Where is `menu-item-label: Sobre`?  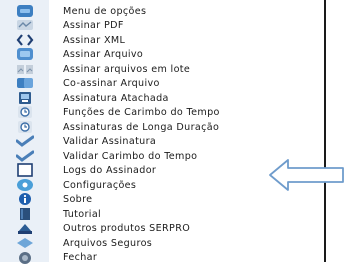
menu-item-label: Sobre is located at coordinates (78, 199).